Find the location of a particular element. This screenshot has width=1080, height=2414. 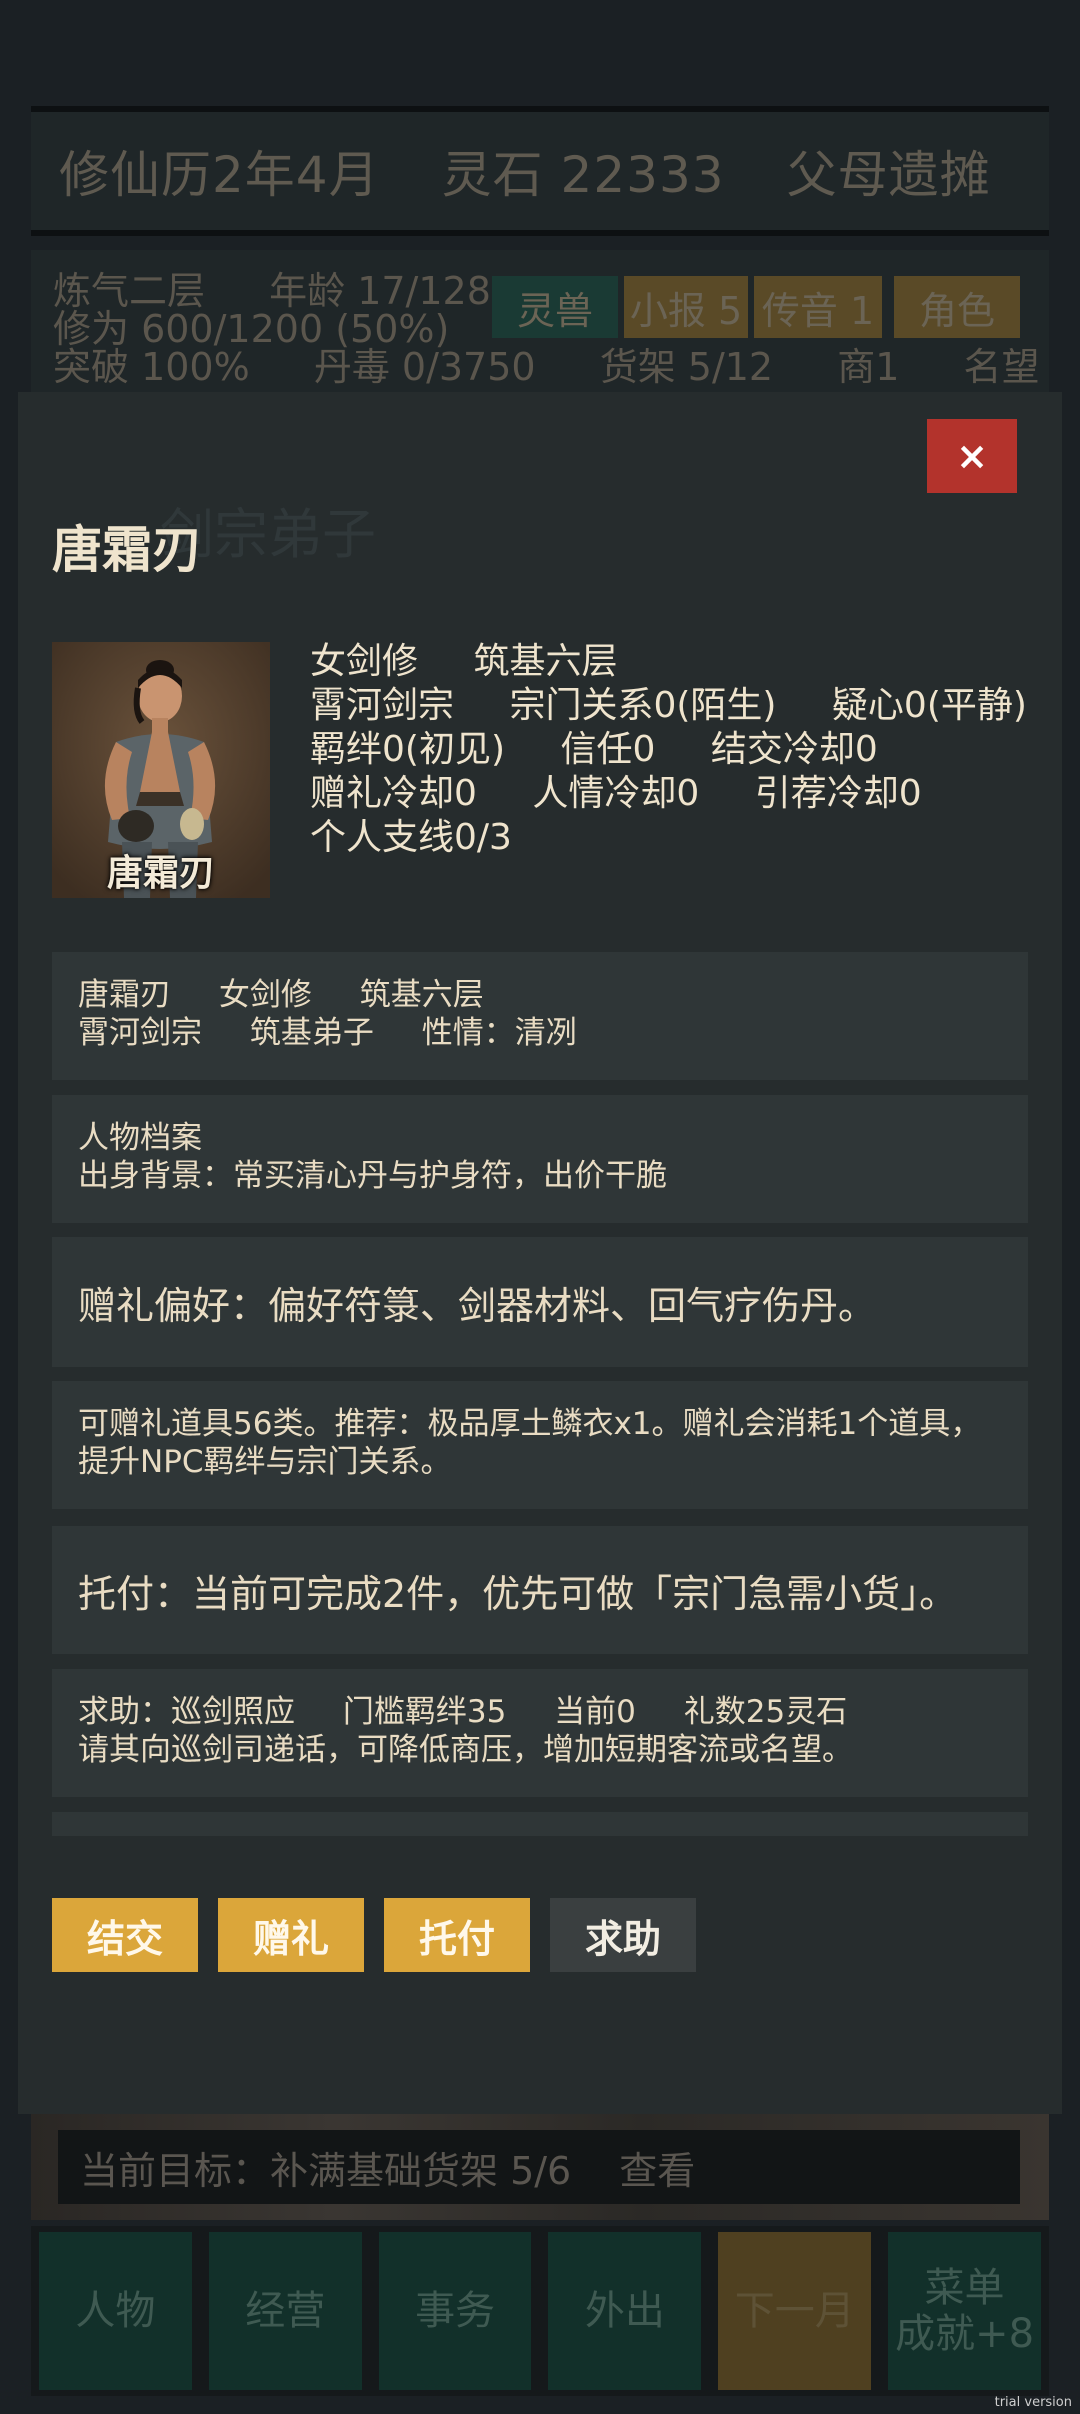

identity-card: 唐霜刃 女剑修 筑基六层 霄河剑宗 筑基弟子 性情：清冽 is located at coordinates (540, 1016).